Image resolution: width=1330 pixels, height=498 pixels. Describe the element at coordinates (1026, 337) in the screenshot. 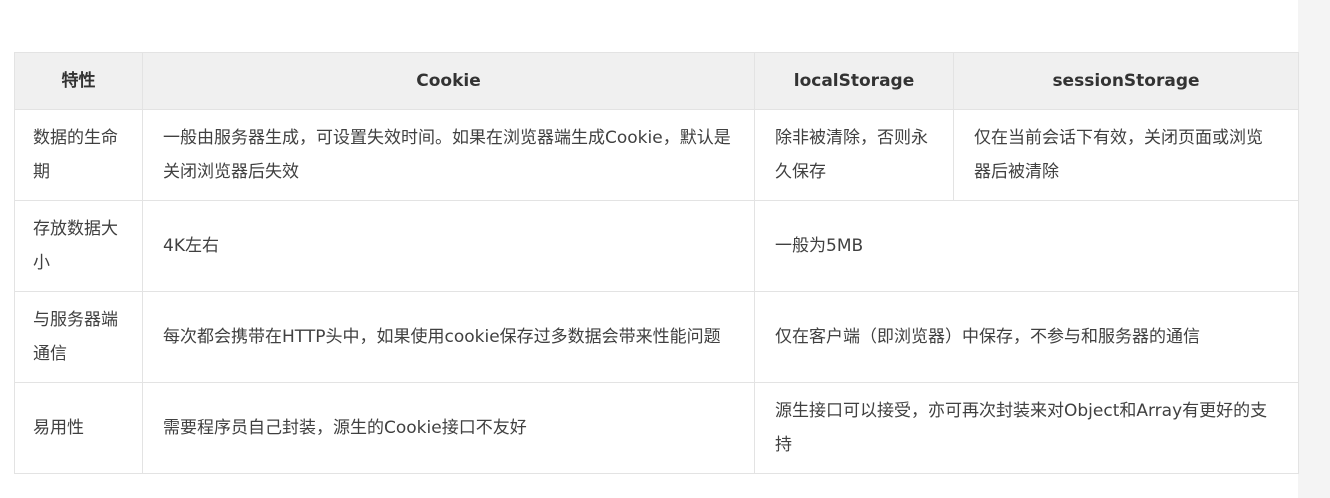

I see `storage-cell: 仅在客户端（即浏览器）中保存，不参与和服务器的通信` at that location.